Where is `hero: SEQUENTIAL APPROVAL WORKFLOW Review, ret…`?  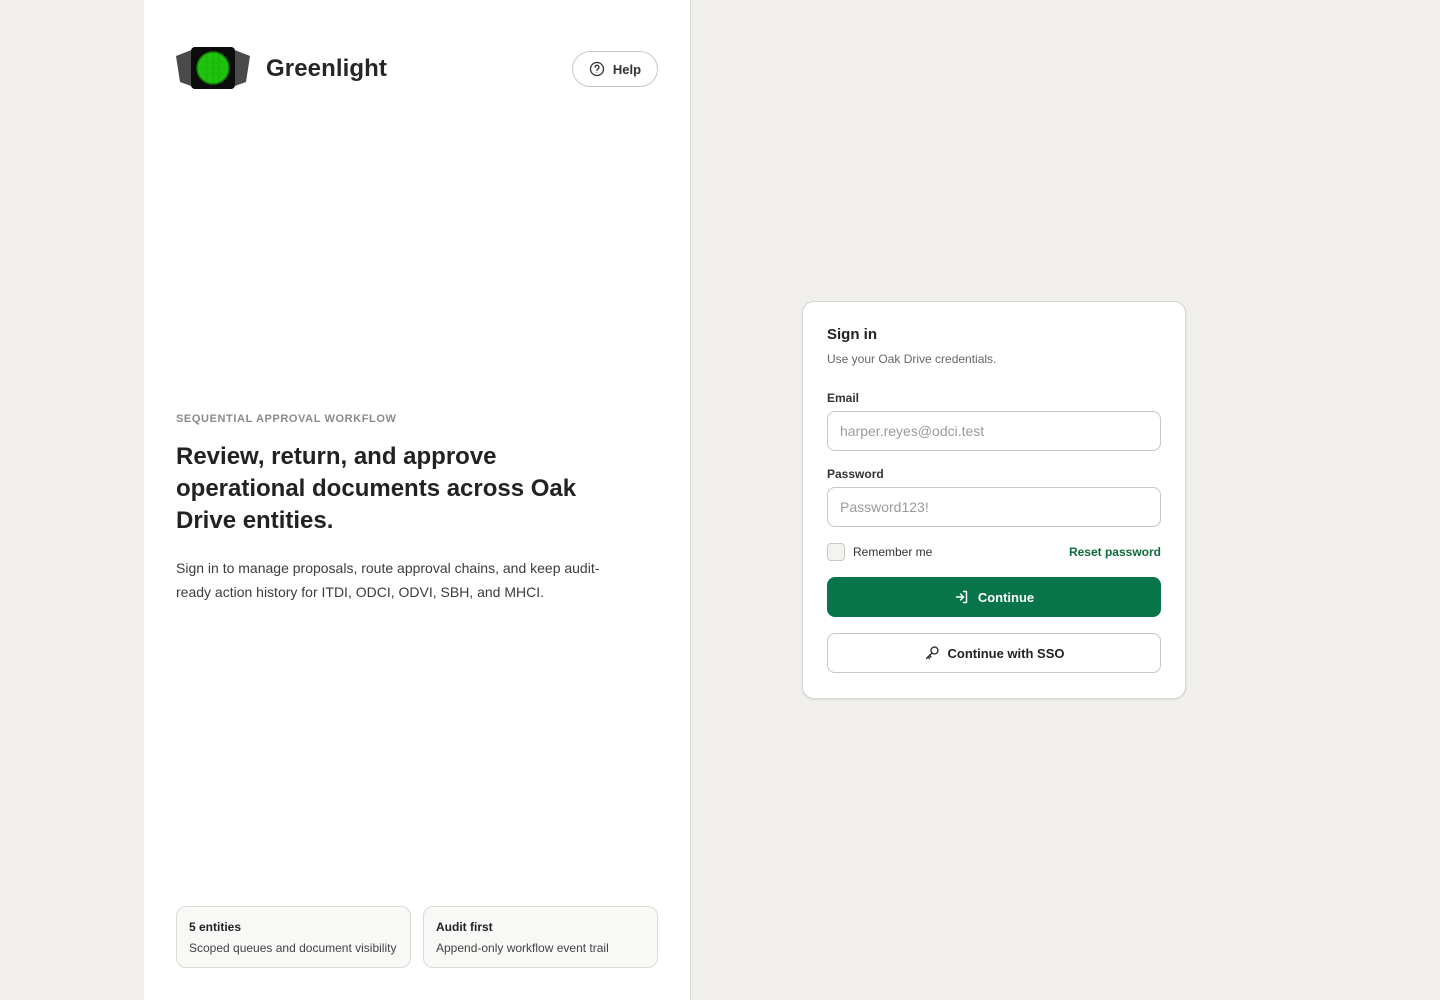
hero: SEQUENTIAL APPROVAL WORKFLOW Review, ret… is located at coordinates (401, 508).